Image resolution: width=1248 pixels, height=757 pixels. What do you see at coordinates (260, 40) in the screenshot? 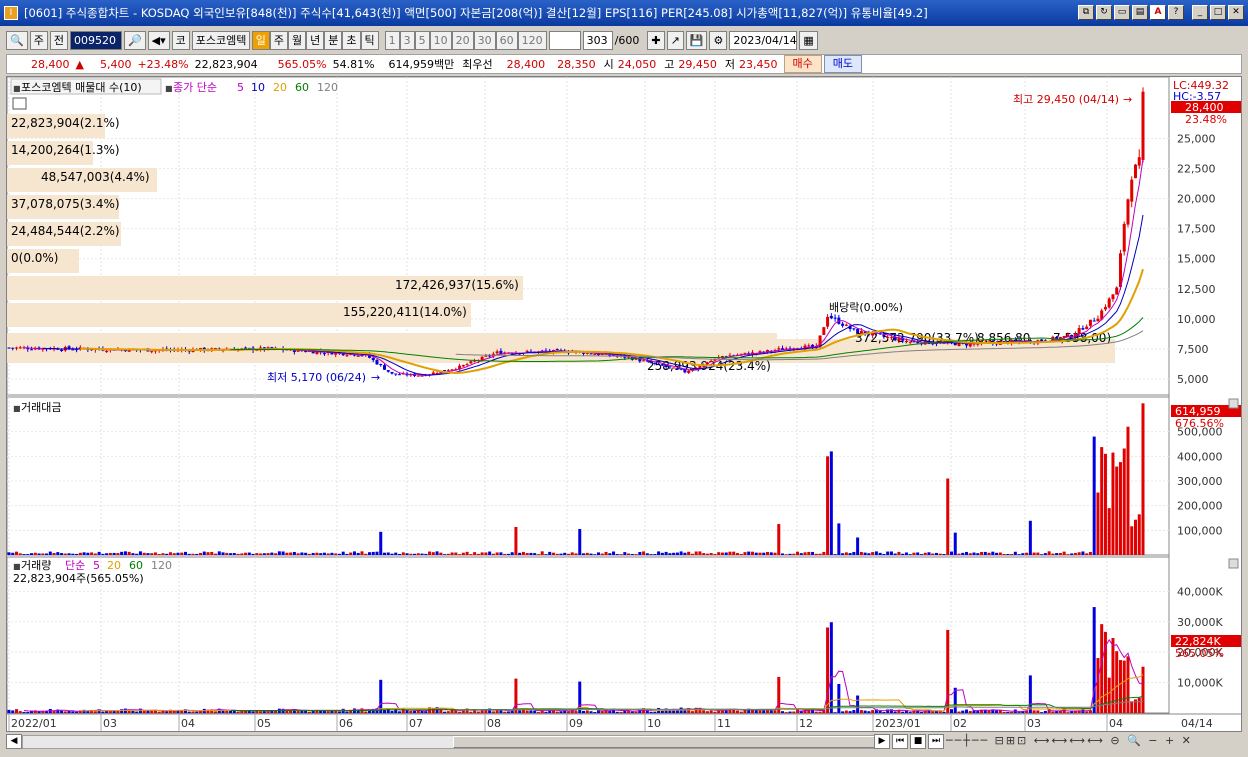
I see `period-tab: 일` at bounding box center [260, 40].